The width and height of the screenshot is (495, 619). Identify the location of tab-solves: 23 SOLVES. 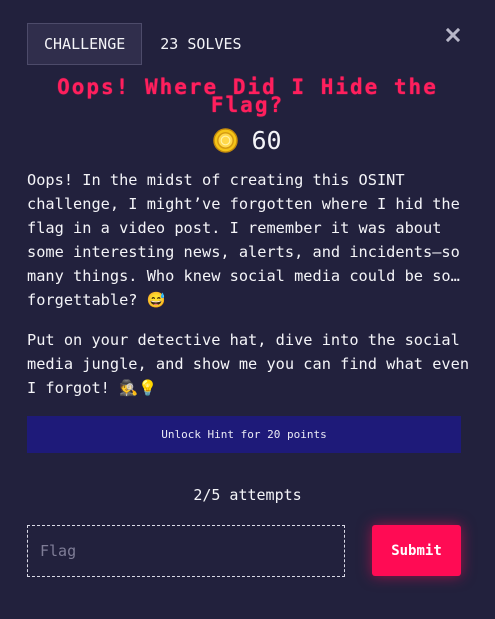
(200, 44).